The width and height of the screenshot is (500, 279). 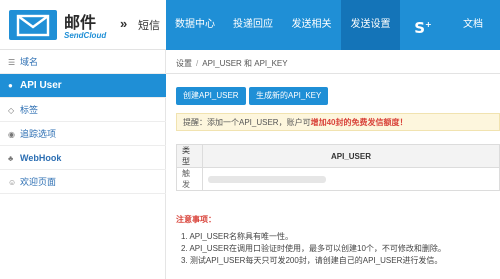 I want to click on table-cell-type: 触发, so click(x=189, y=179).